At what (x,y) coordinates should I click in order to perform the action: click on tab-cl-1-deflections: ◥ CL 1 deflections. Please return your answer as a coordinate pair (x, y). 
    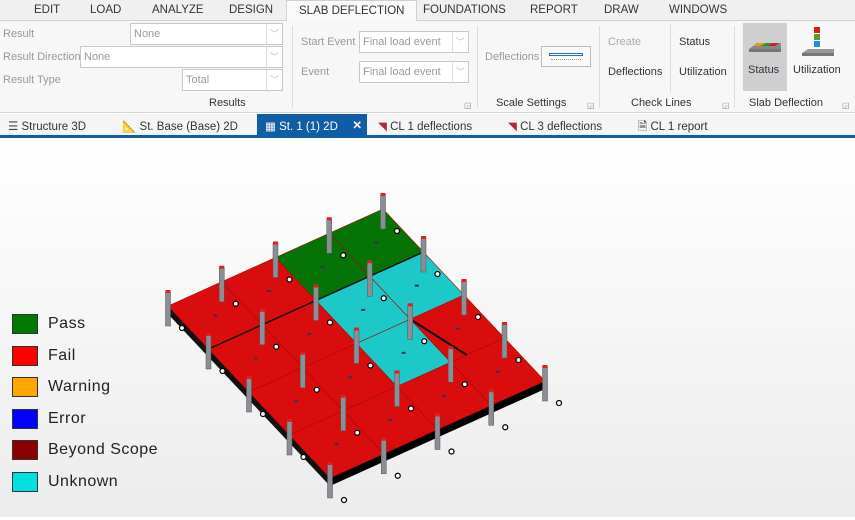
    Looking at the image, I should click on (425, 126).